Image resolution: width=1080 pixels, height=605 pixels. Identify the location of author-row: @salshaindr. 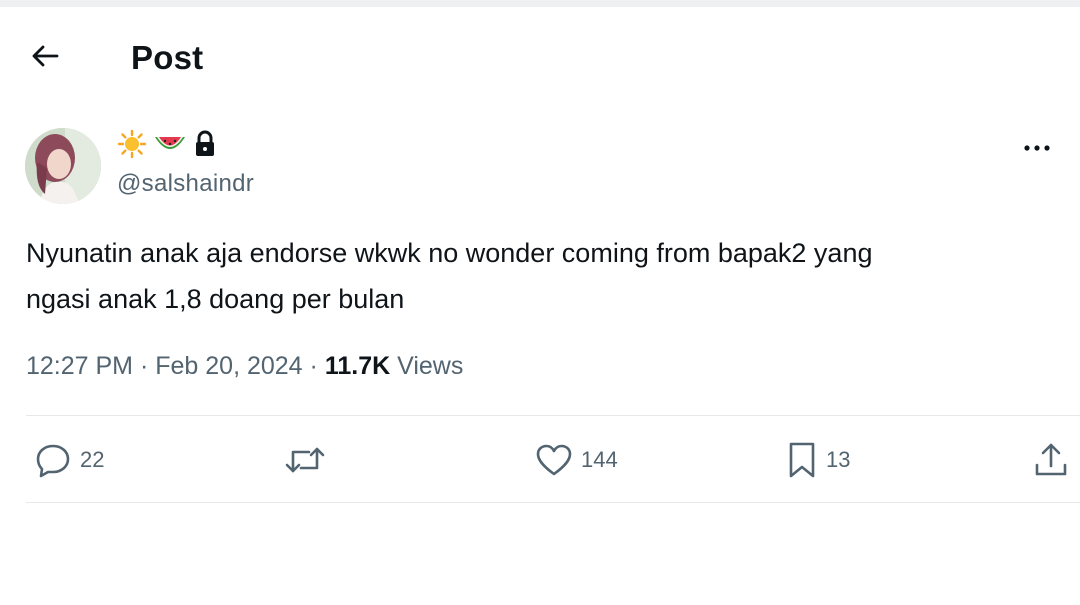
(540, 166).